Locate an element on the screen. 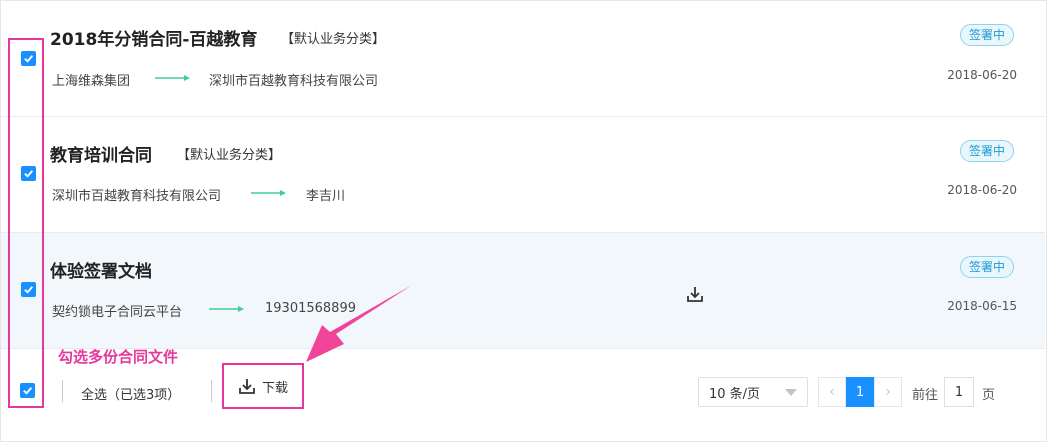  goto-page-input: 1 is located at coordinates (959, 392).